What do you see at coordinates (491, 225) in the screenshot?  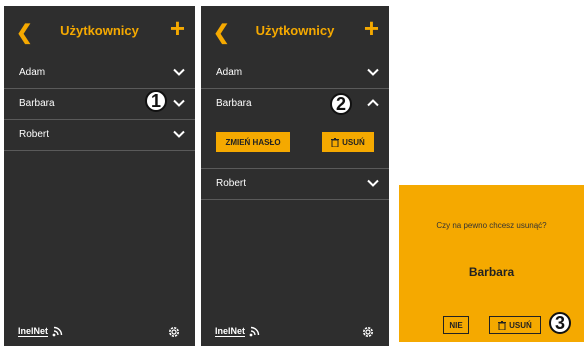 I see `dialog-question: Czy na pewno chcesz usunąć?` at bounding box center [491, 225].